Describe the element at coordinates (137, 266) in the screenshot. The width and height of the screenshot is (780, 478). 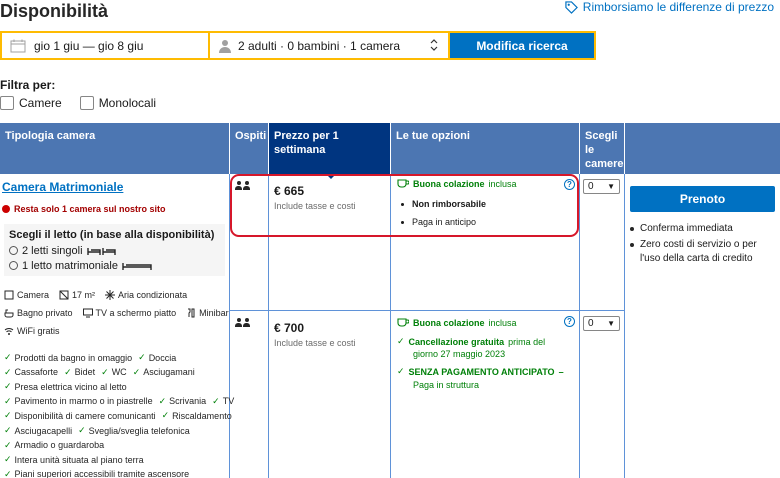
I see `double-bed-icon` at that location.